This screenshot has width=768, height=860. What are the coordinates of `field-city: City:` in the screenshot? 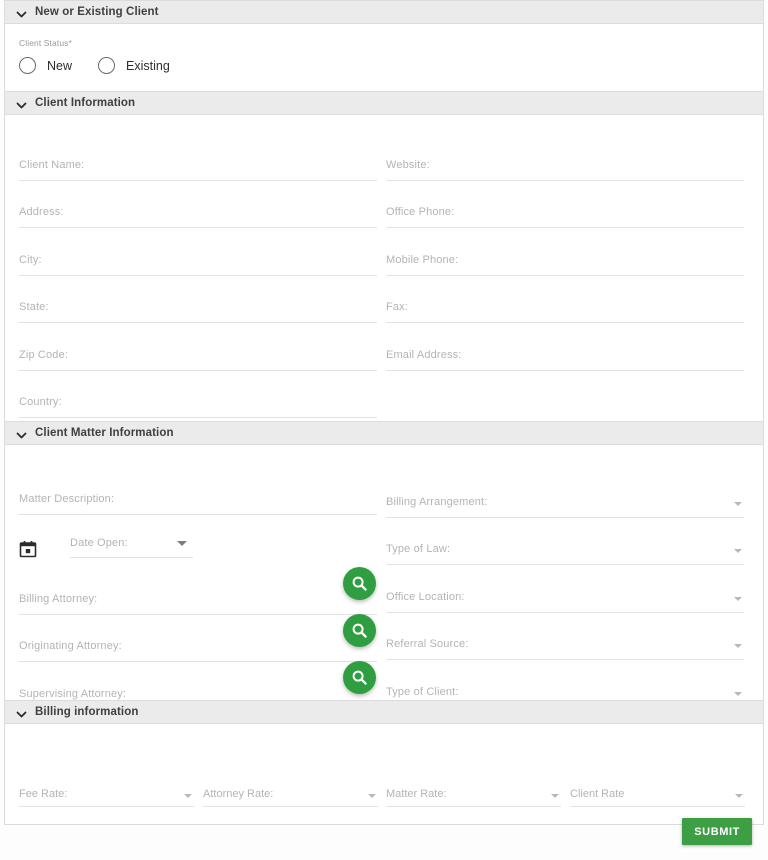 It's located at (198, 252).